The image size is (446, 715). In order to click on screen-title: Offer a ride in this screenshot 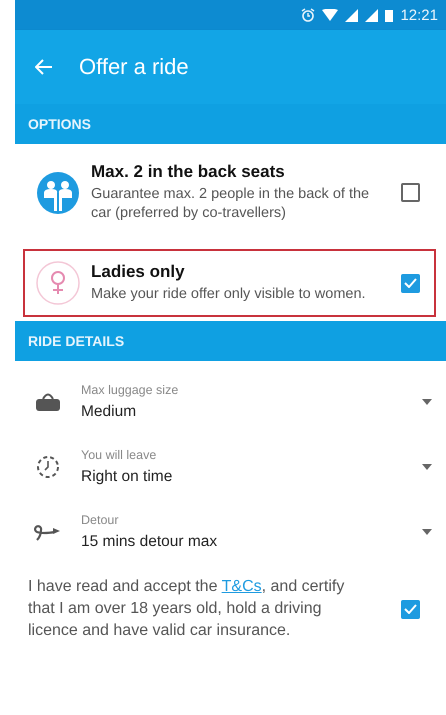, I will do `click(134, 67)`.